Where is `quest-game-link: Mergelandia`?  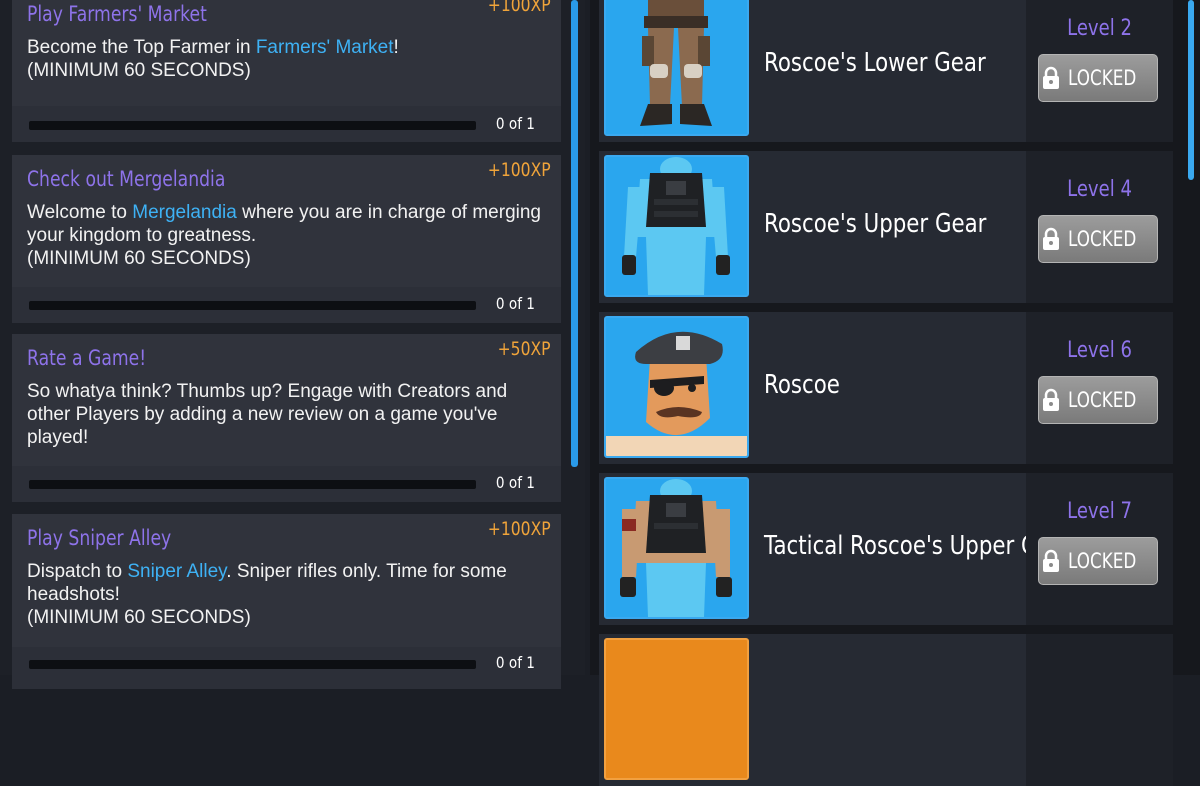 quest-game-link: Mergelandia is located at coordinates (184, 212).